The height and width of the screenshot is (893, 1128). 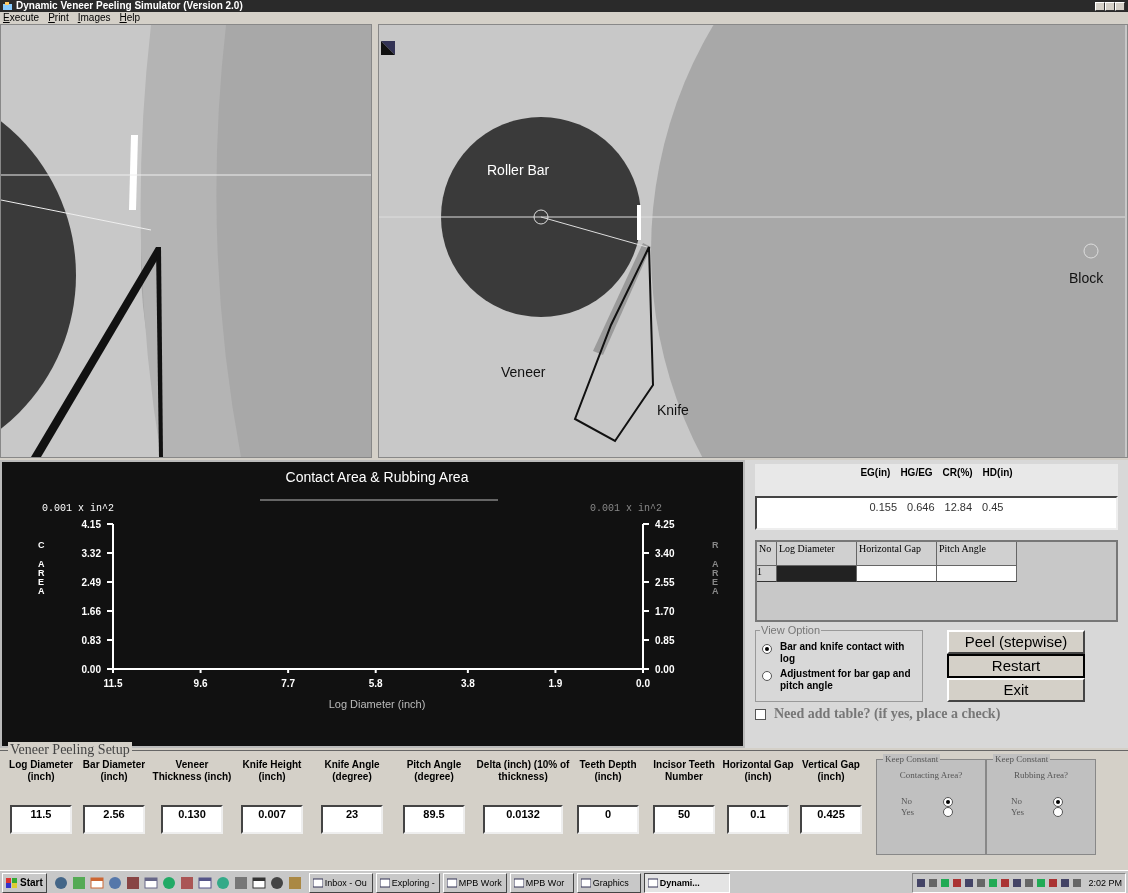 What do you see at coordinates (665, 611) in the screenshot?
I see `tick-label: 1.70` at bounding box center [665, 611].